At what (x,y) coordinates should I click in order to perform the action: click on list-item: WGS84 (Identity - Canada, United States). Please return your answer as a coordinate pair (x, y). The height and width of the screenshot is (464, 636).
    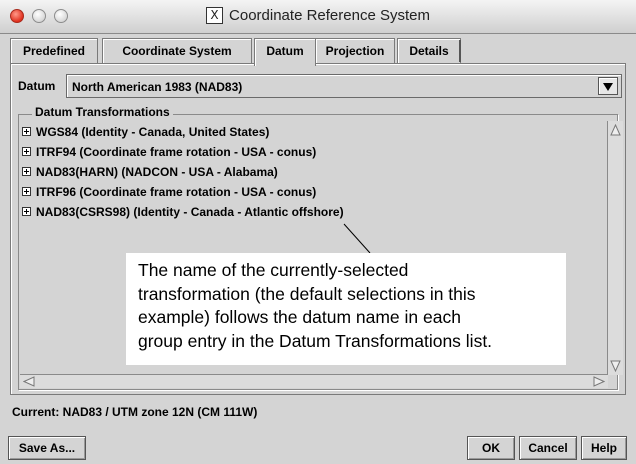
    Looking at the image, I should click on (145, 134).